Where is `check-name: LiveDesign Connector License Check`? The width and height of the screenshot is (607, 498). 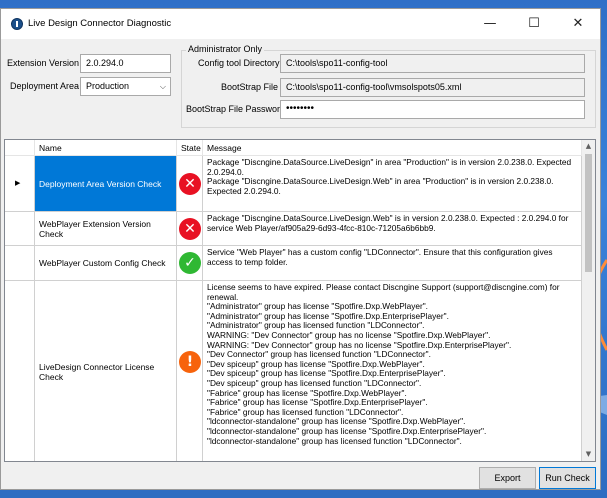 check-name: LiveDesign Connector License Check is located at coordinates (106, 371).